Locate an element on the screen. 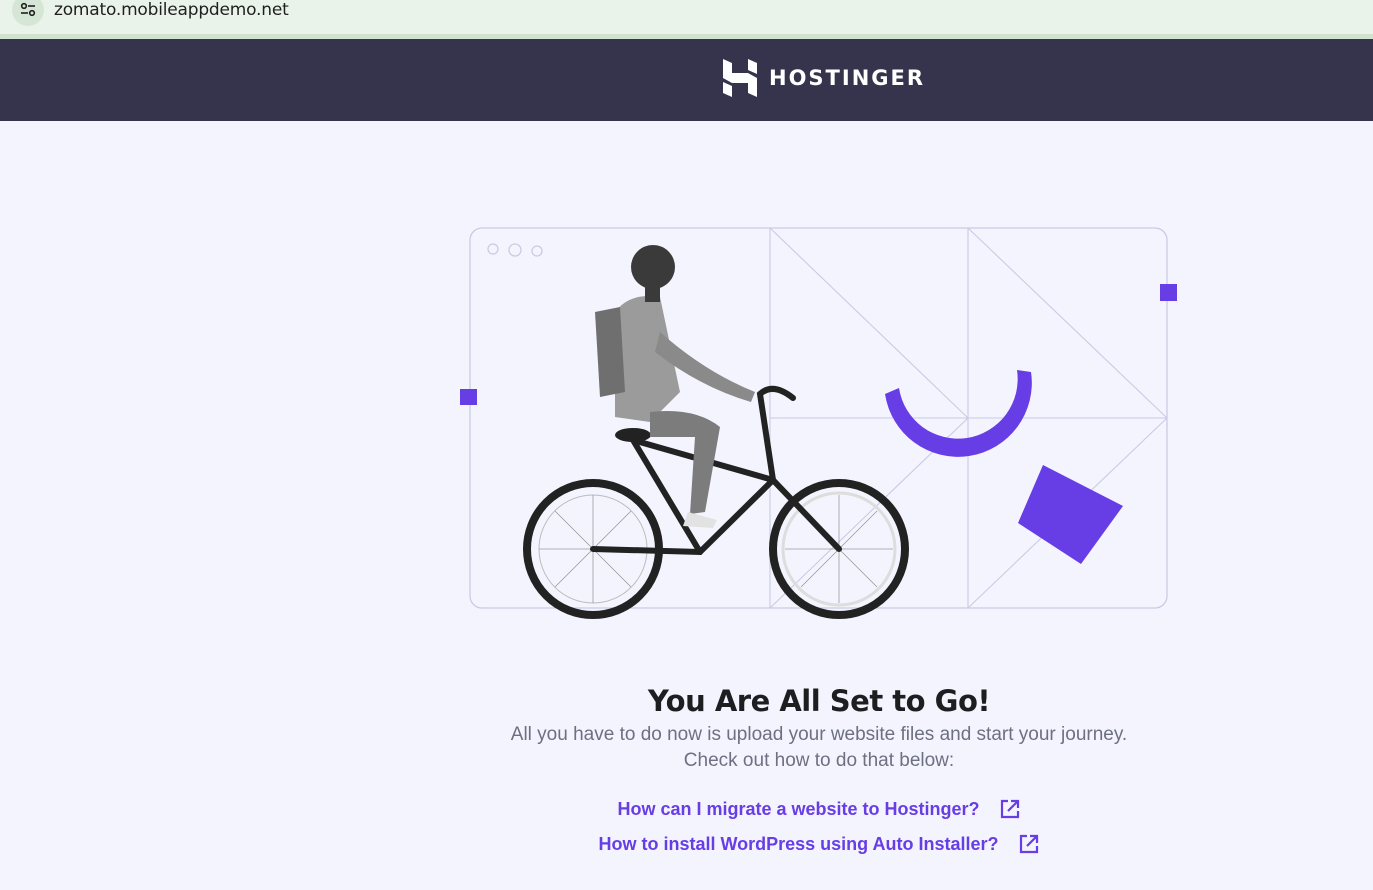  hostinger-logo: HOSTINGER is located at coordinates (824, 78).